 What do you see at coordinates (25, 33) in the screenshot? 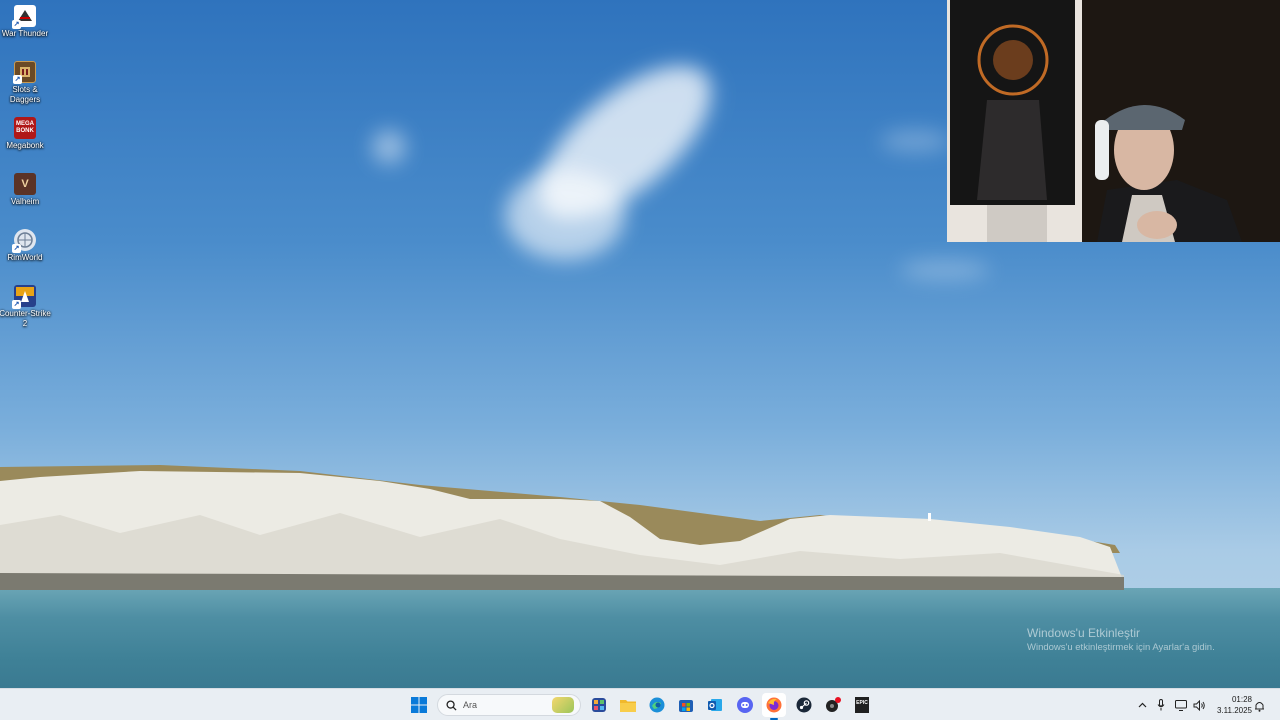
I see `desktop-icon-label: War Thunder` at bounding box center [25, 33].